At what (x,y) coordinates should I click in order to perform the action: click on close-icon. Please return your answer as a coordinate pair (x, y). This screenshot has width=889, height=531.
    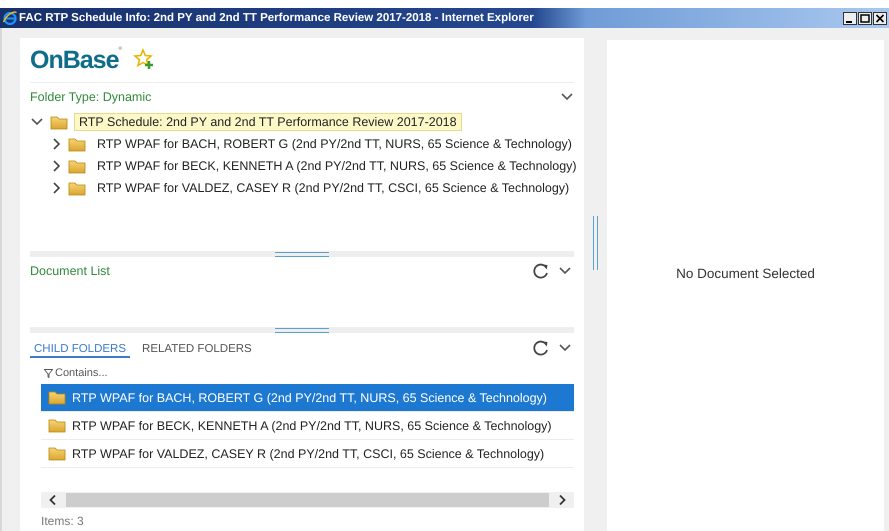
    Looking at the image, I should click on (880, 18).